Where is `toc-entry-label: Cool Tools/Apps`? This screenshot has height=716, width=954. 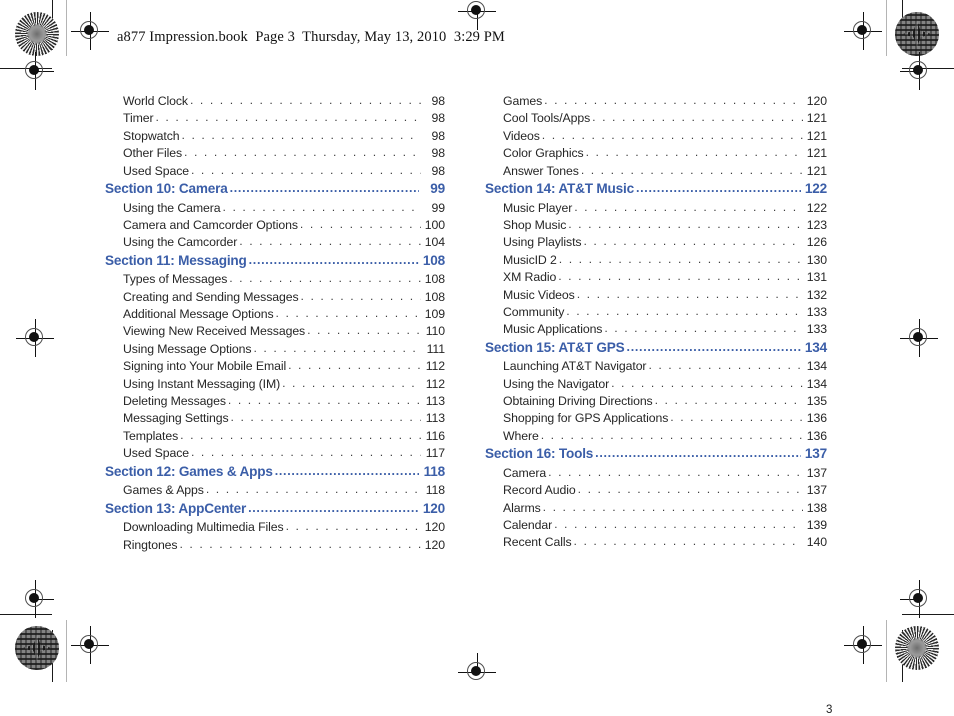 toc-entry-label: Cool Tools/Apps is located at coordinates (547, 118).